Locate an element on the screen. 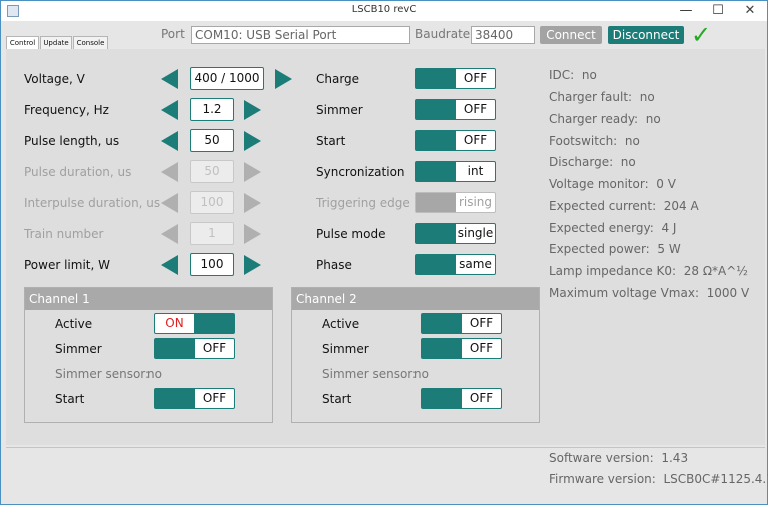  syncronization-toggle-state: int is located at coordinates (475, 171).